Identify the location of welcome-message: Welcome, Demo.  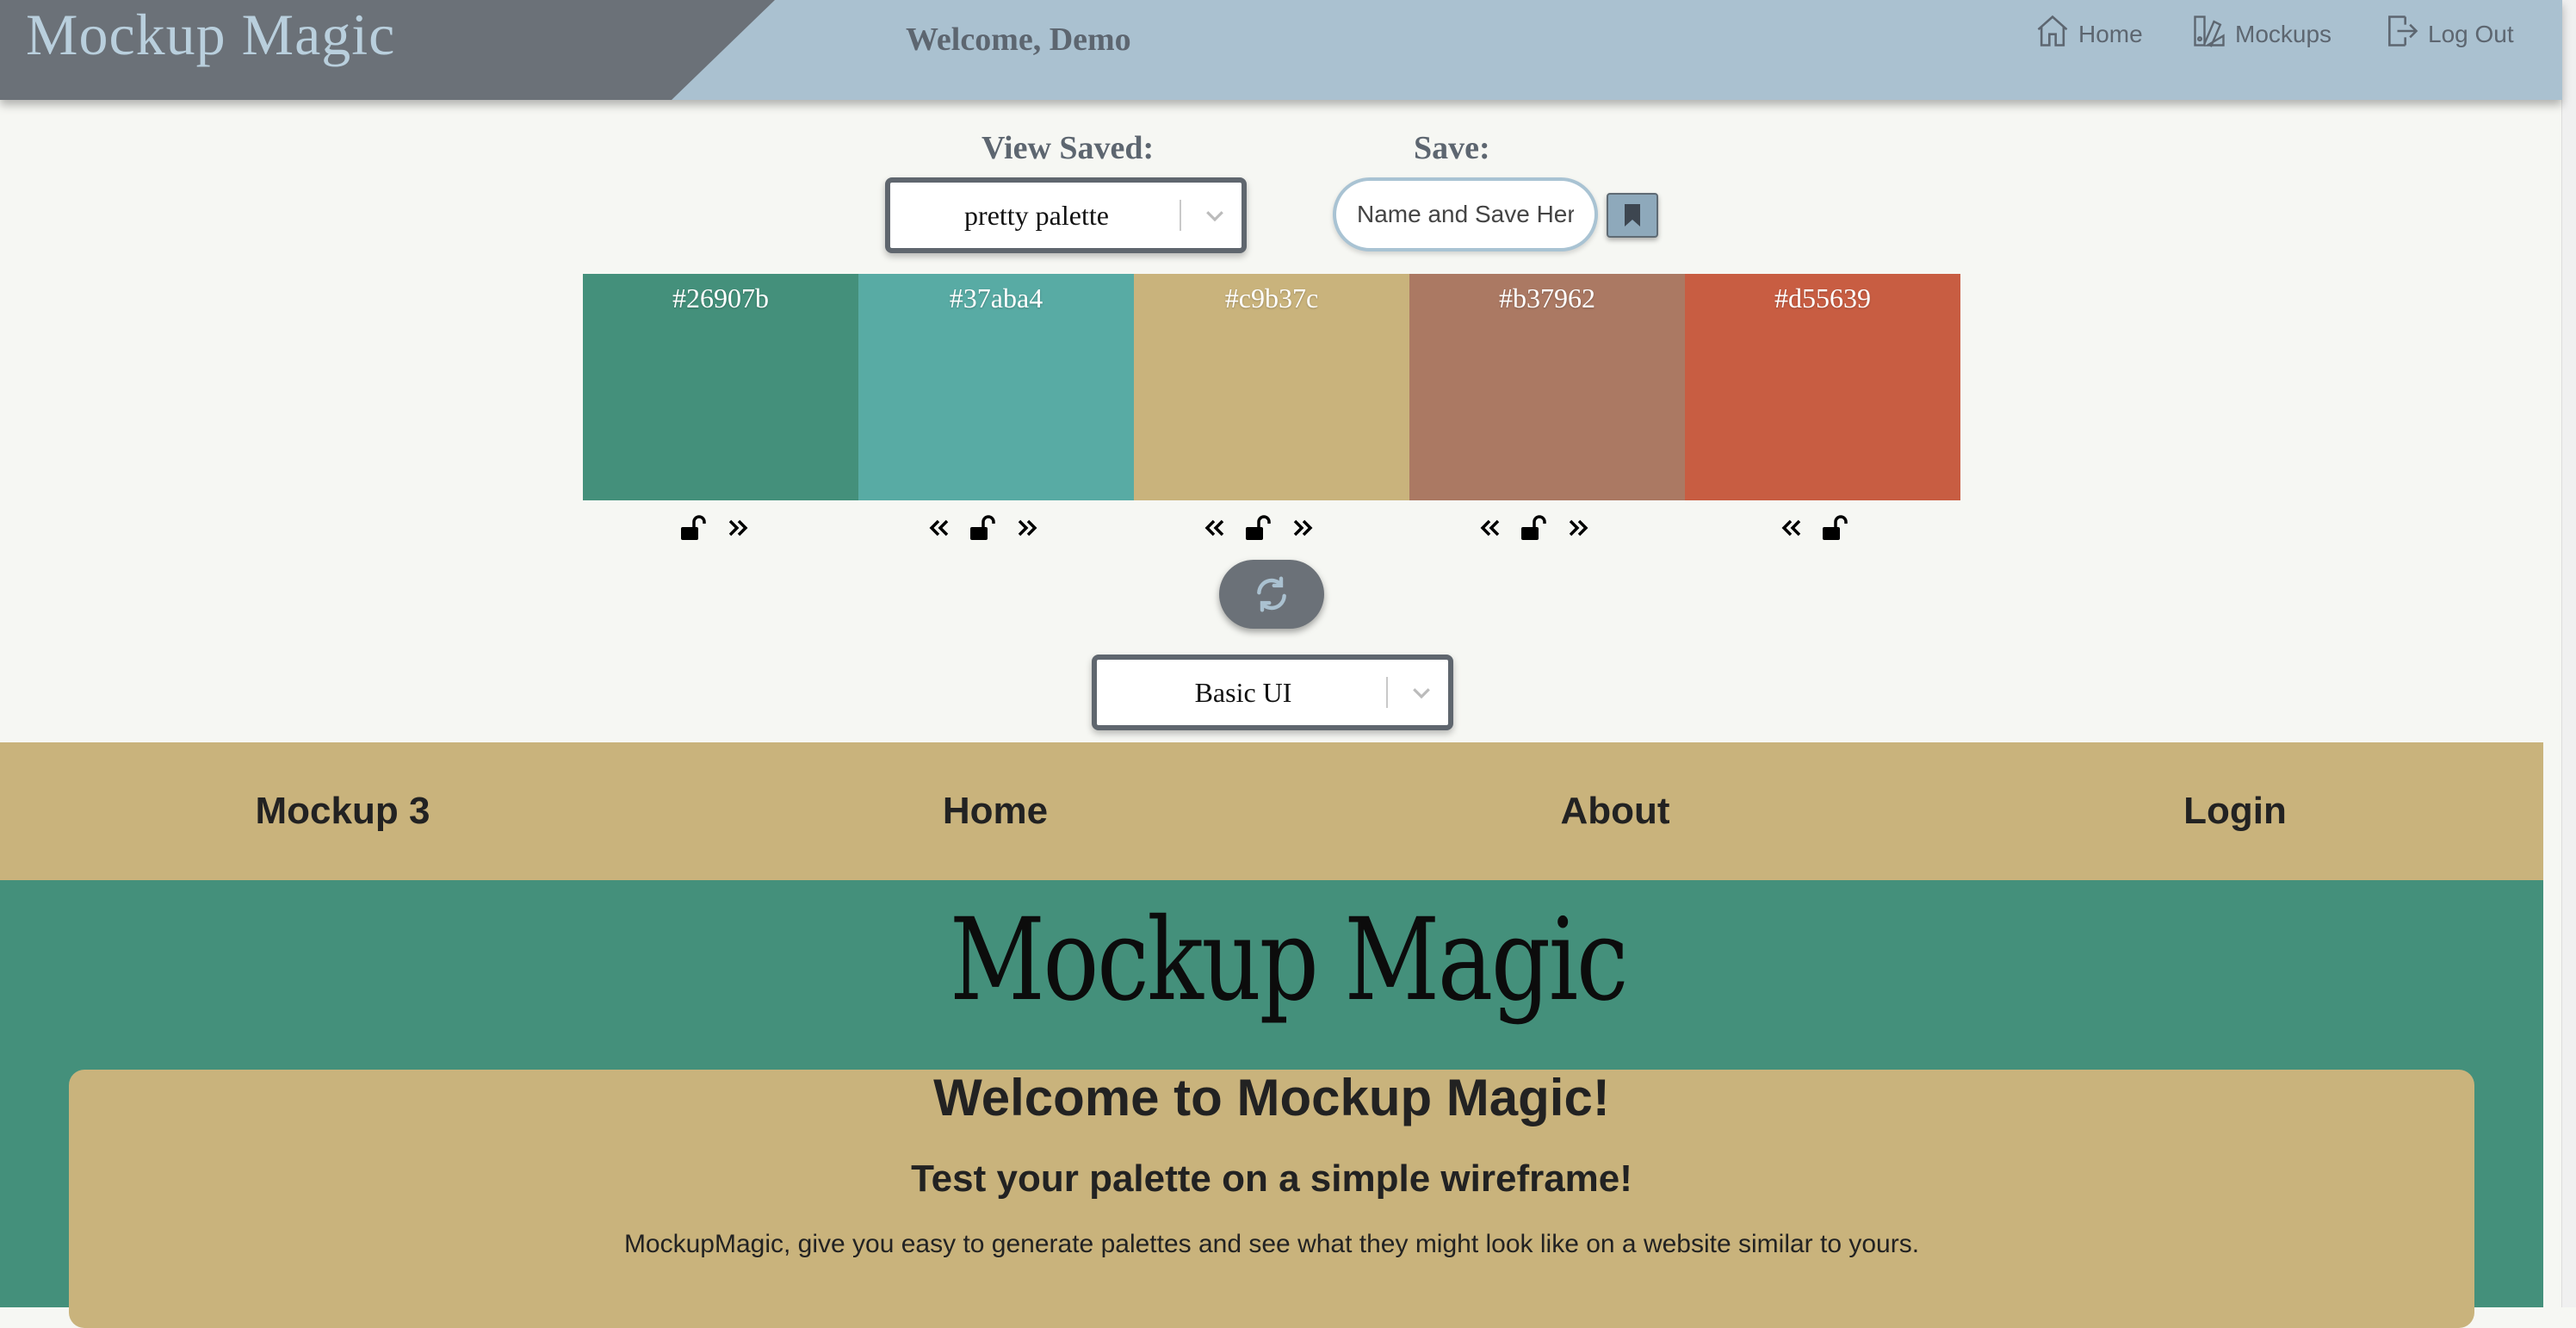
(1018, 40).